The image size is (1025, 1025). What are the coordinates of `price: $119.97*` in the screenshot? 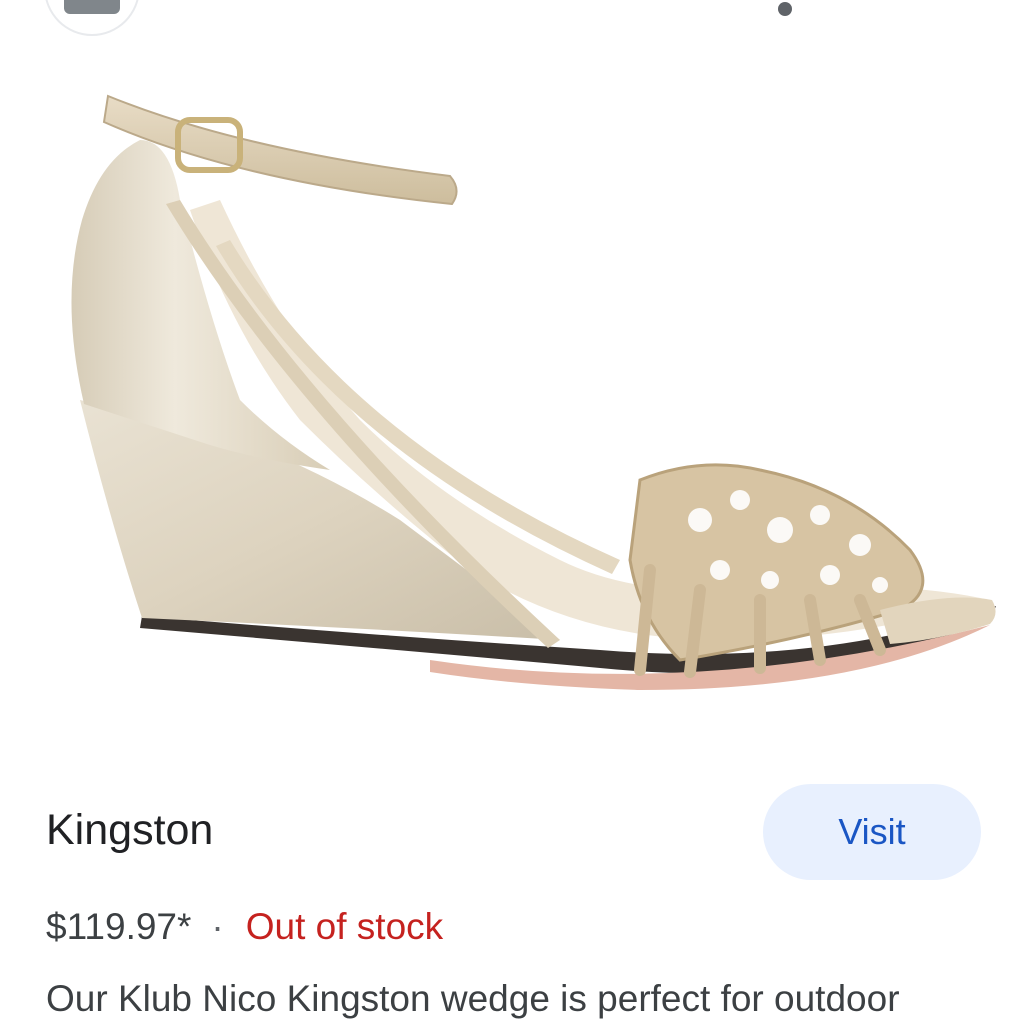 It's located at (119, 926).